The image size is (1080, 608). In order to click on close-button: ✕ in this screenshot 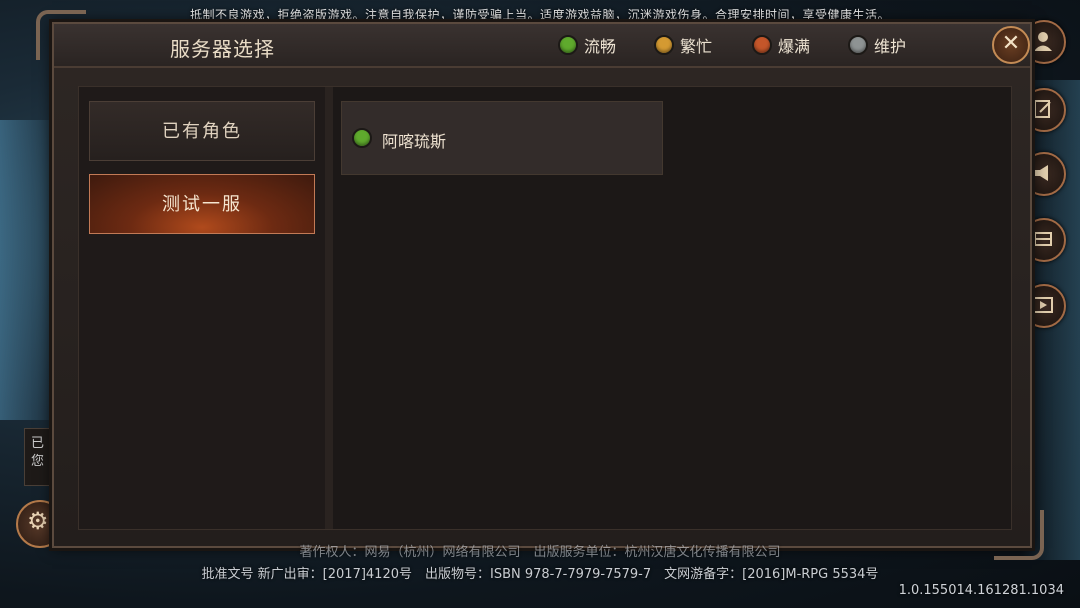, I will do `click(1011, 45)`.